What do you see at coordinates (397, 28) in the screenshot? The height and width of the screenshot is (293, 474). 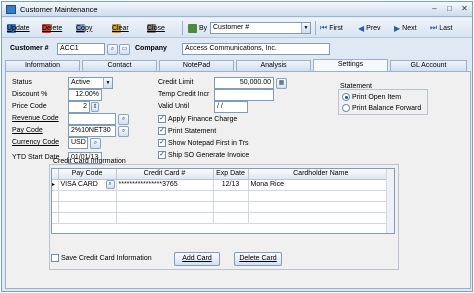 I see `next-icon: ▶` at bounding box center [397, 28].